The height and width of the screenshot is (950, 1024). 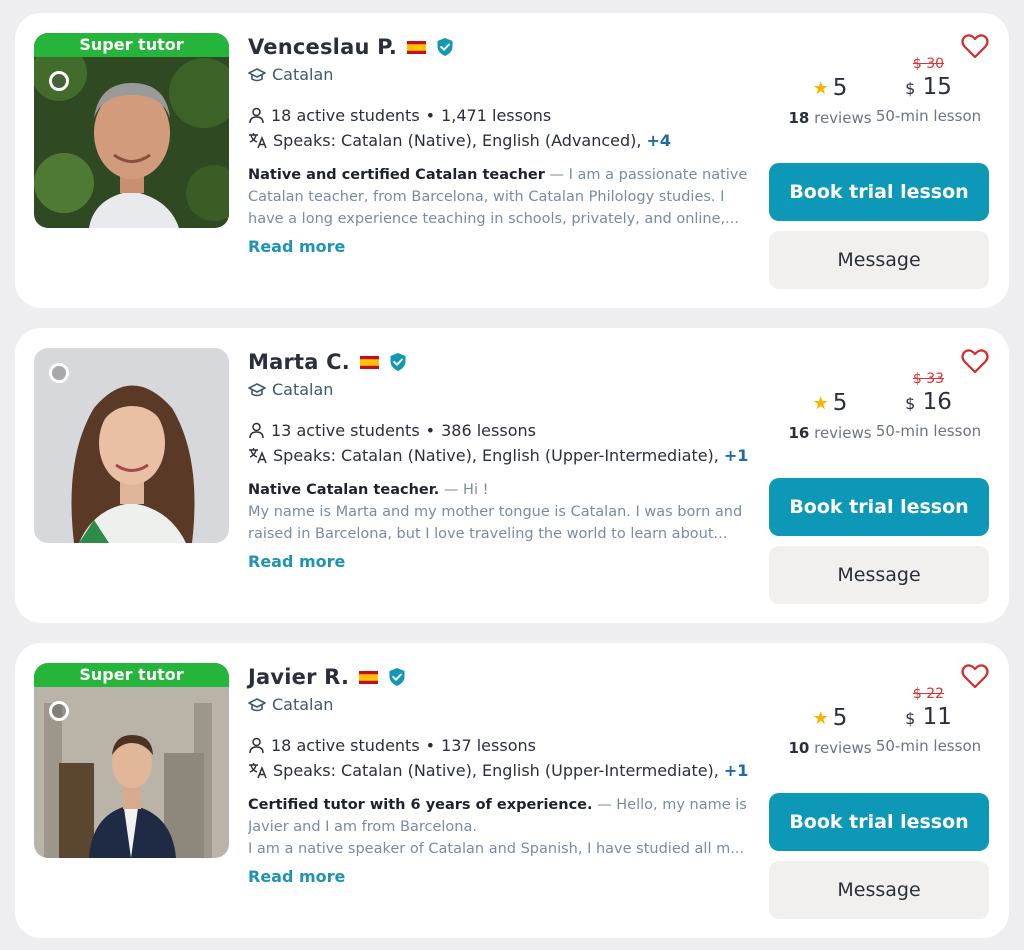 I want to click on reviews-count: 10, so click(x=799, y=748).